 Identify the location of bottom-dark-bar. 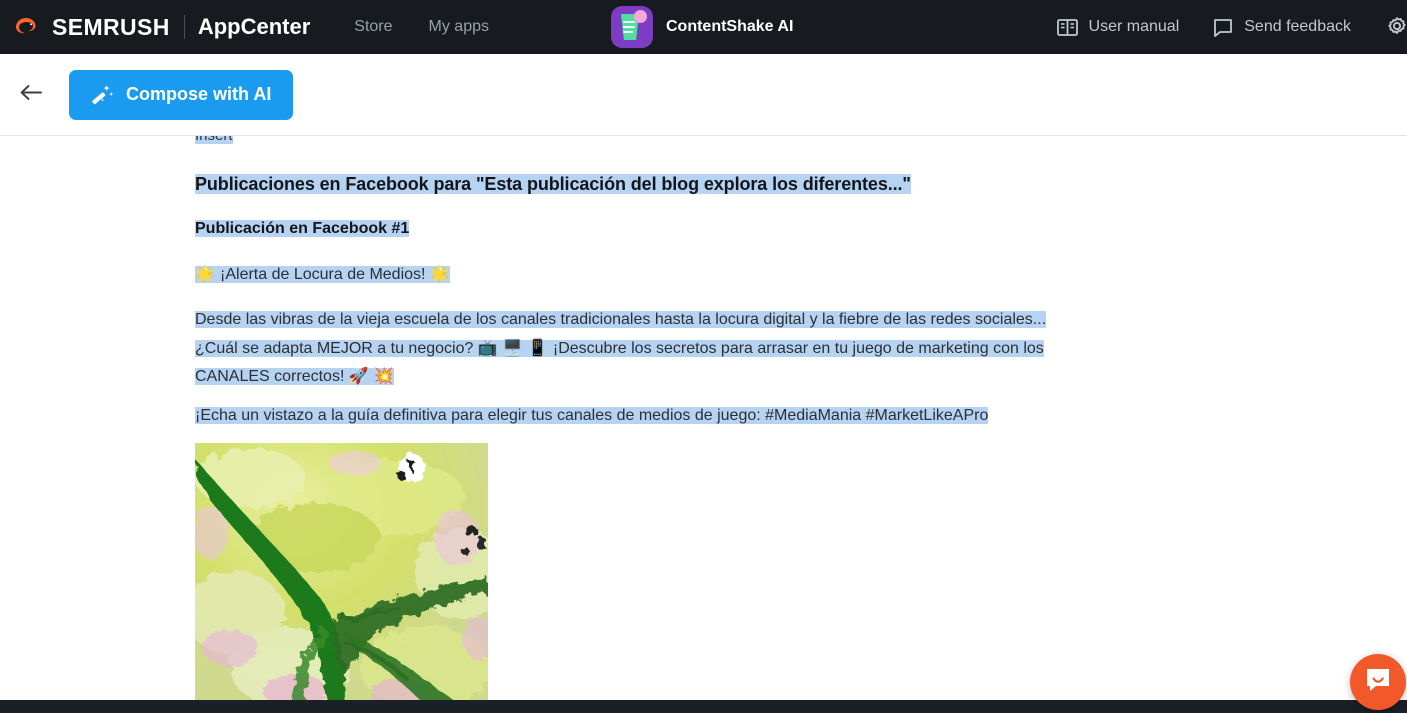
(703, 706).